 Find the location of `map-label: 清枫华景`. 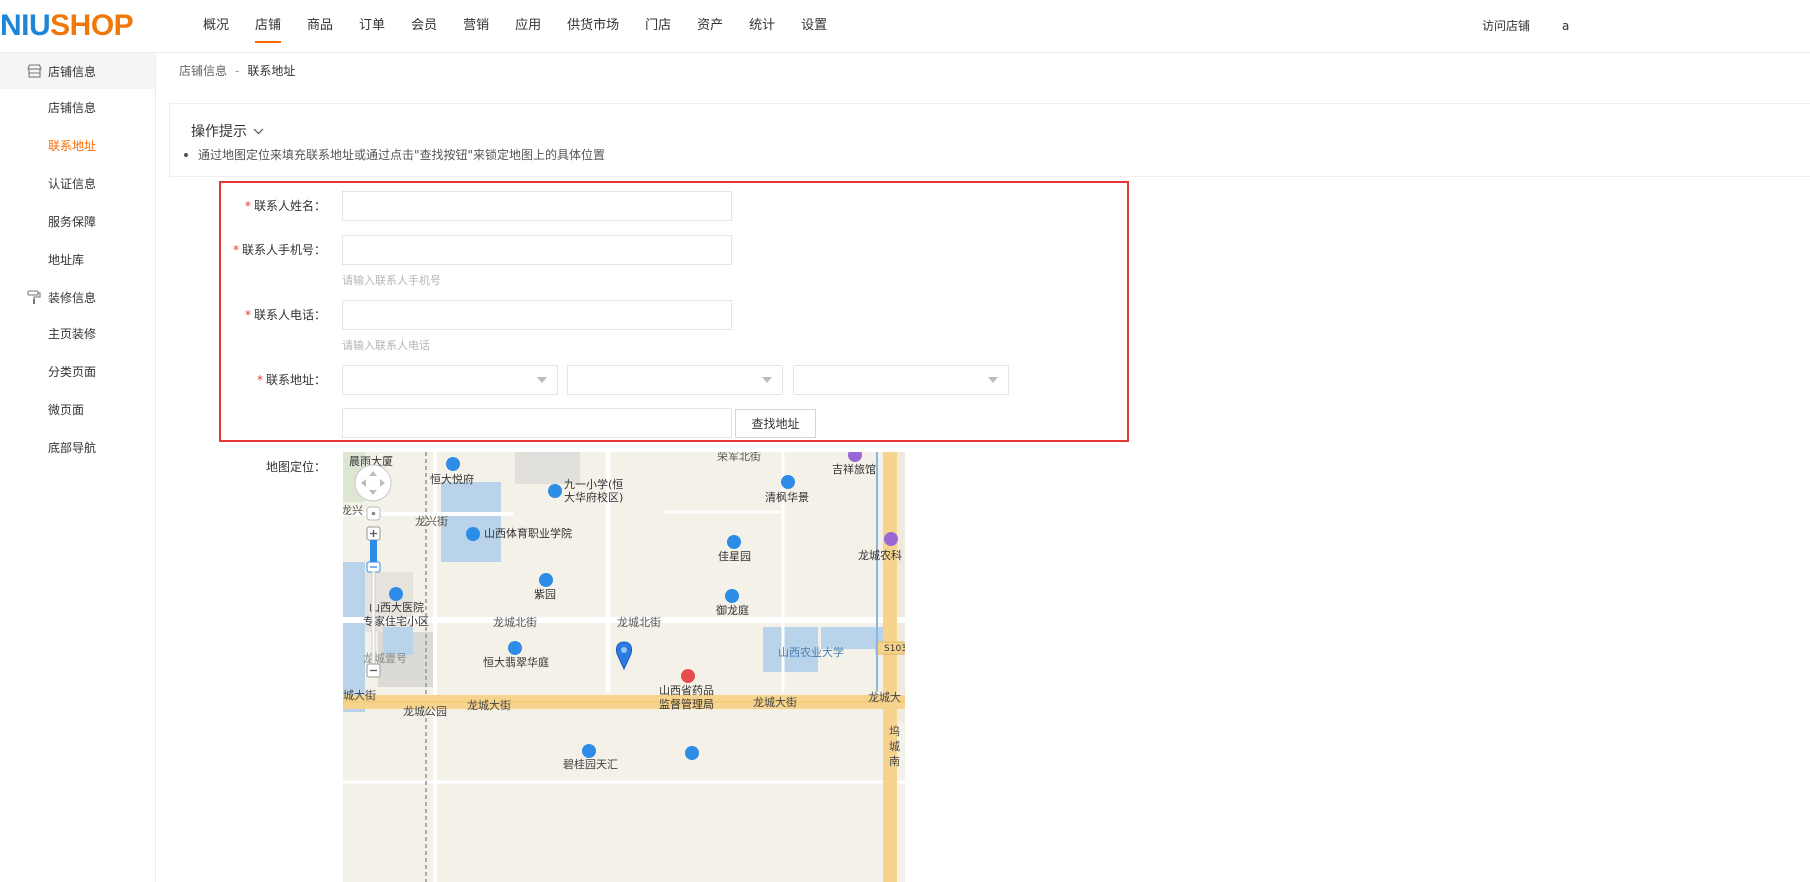

map-label: 清枫华景 is located at coordinates (787, 497).